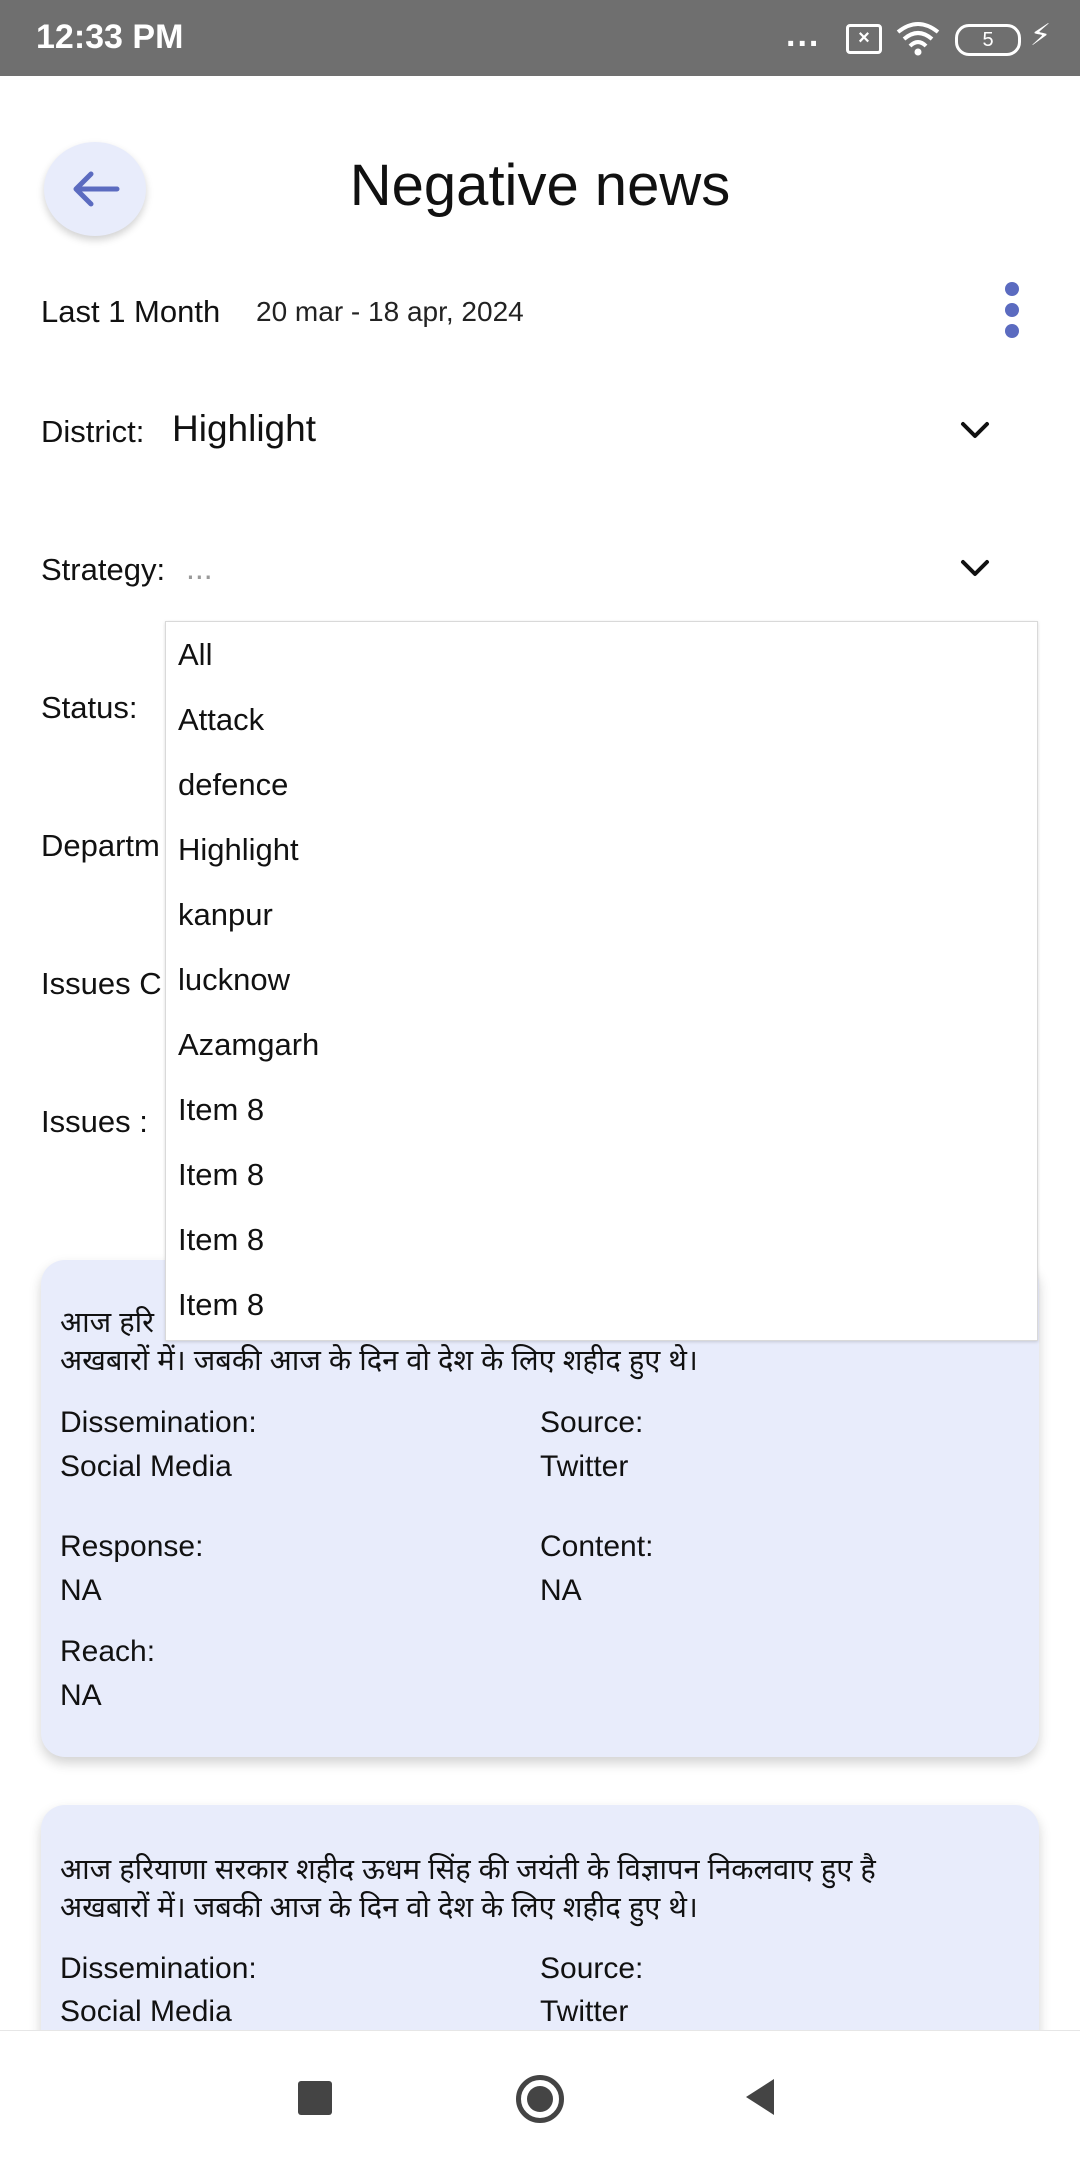  I want to click on page-title: Negative news, so click(540, 185).